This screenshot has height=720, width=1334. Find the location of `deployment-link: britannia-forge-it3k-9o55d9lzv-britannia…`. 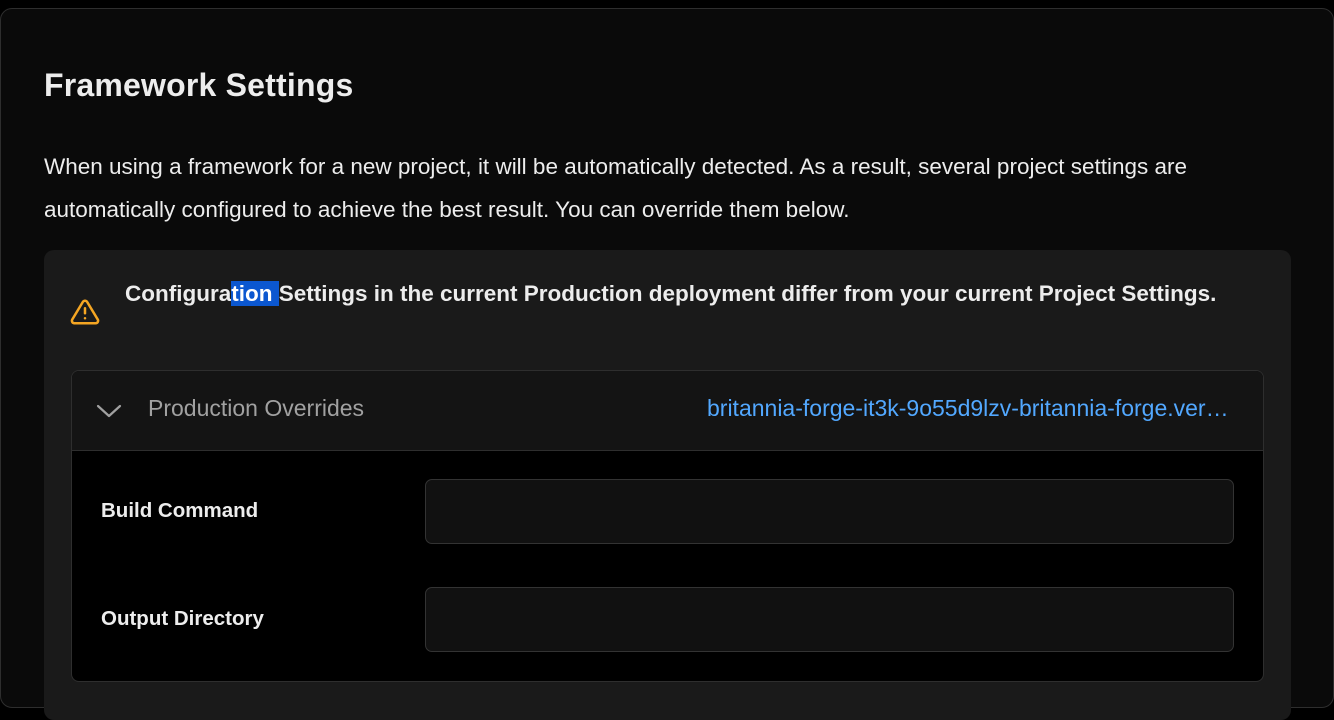

deployment-link: britannia-forge-it3k-9o55d9lzv-britannia… is located at coordinates (972, 408).